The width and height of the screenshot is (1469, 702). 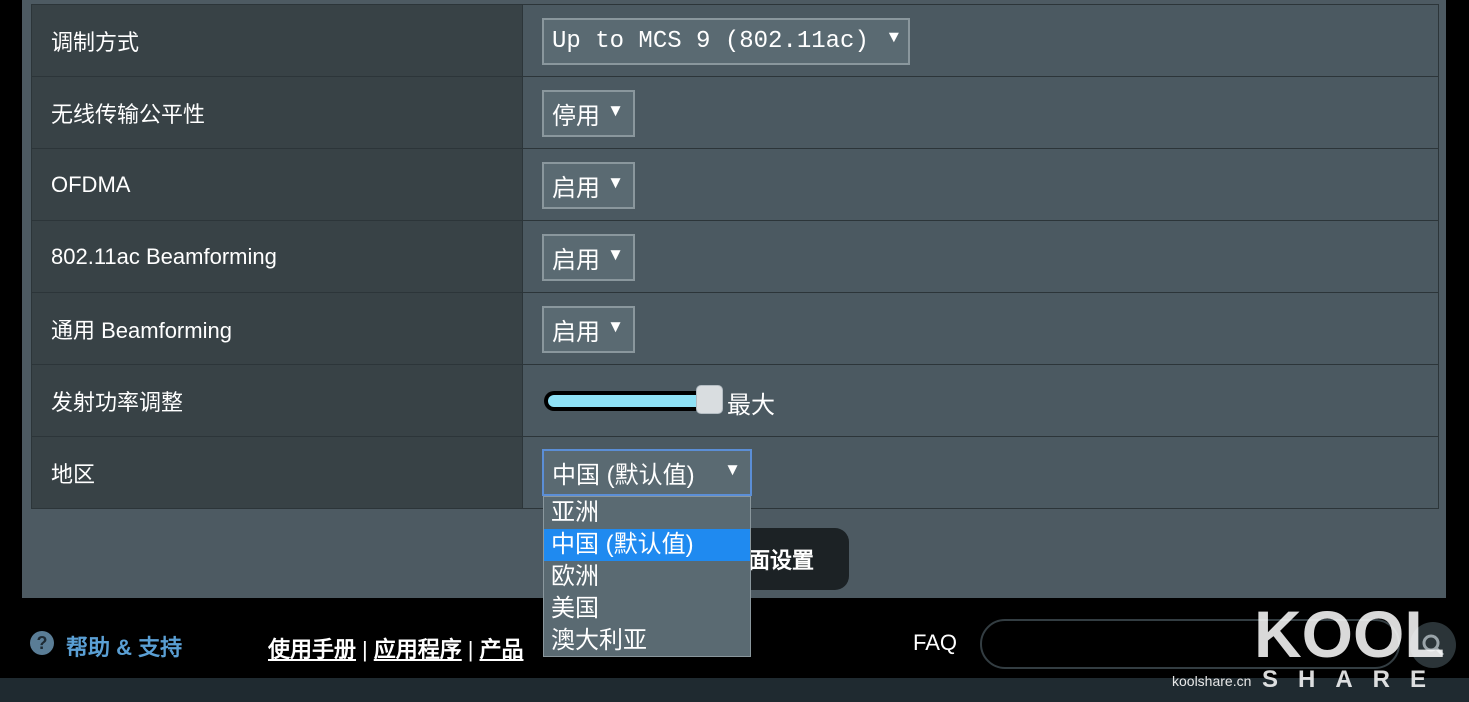 I want to click on row-label: 调制方式, so click(x=95, y=42).